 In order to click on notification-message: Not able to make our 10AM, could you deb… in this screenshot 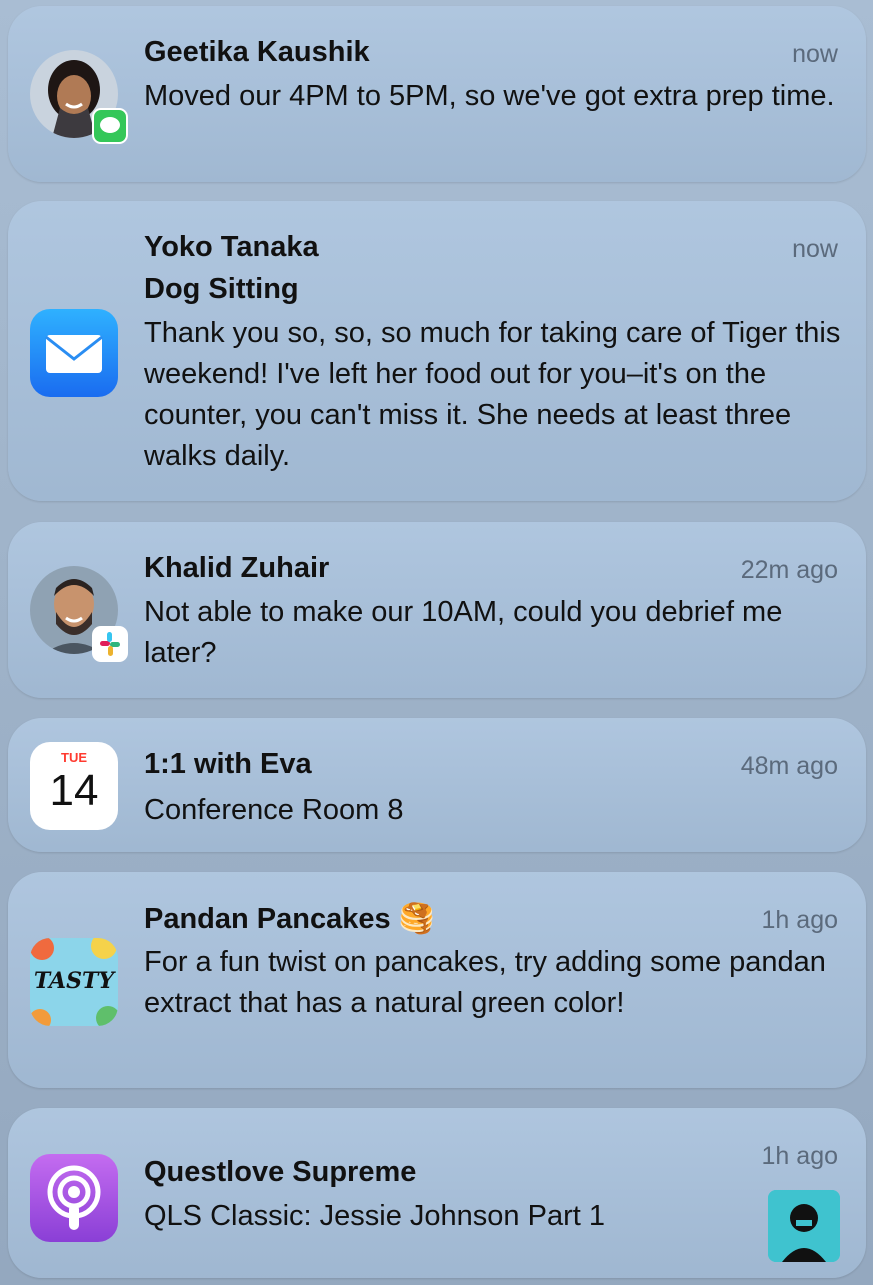, I will do `click(463, 632)`.